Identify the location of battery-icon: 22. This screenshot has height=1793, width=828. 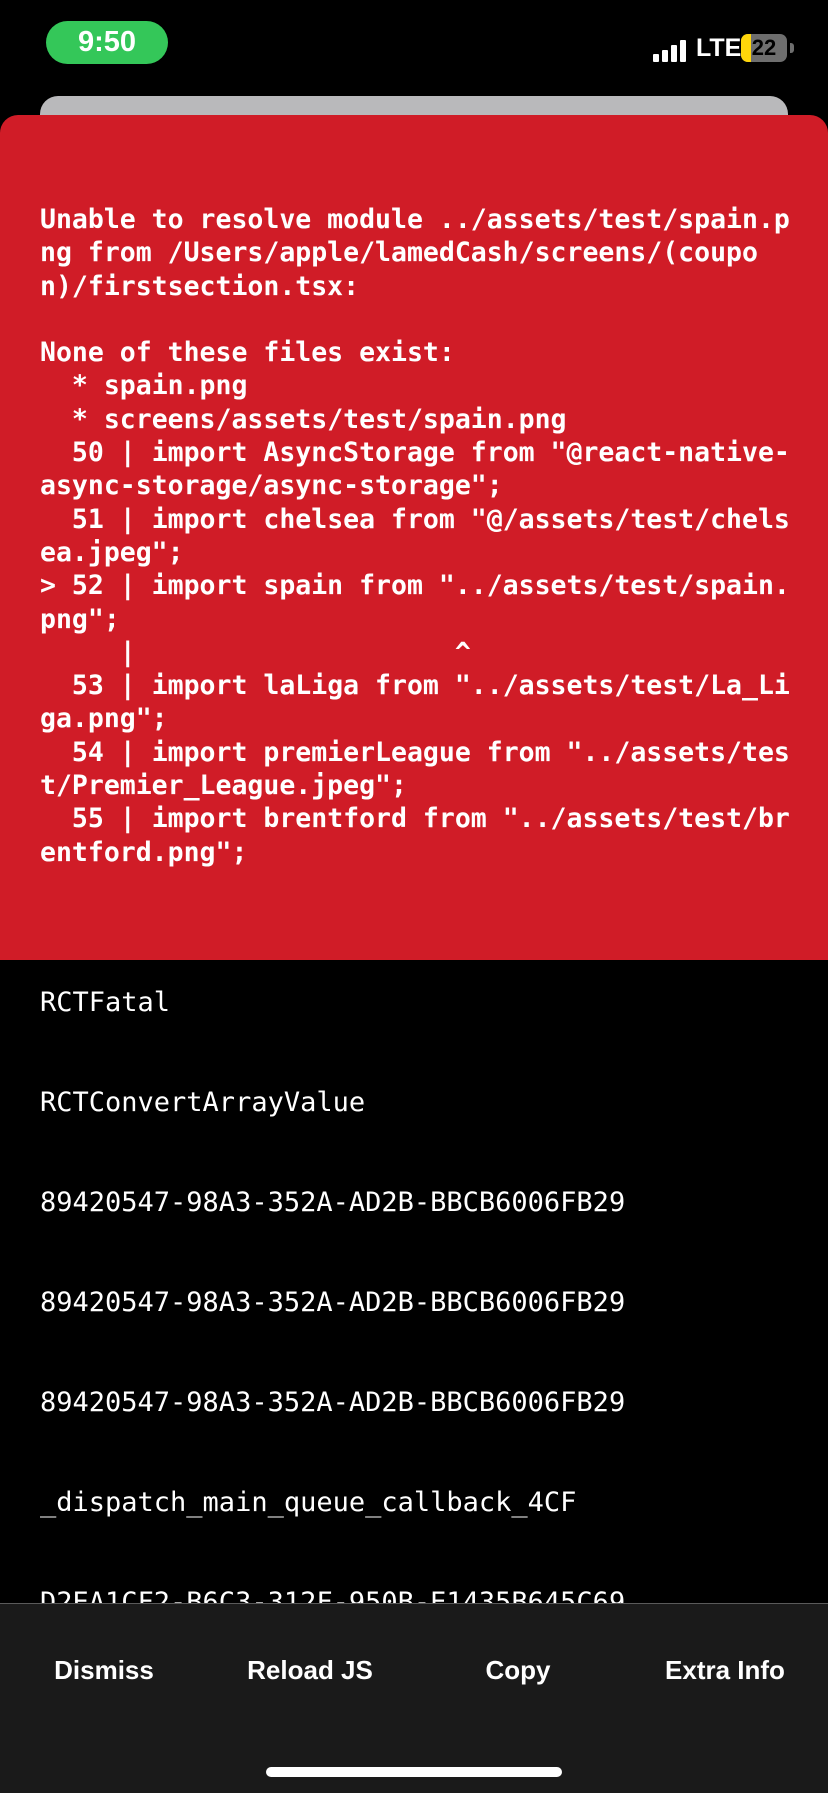
(764, 48).